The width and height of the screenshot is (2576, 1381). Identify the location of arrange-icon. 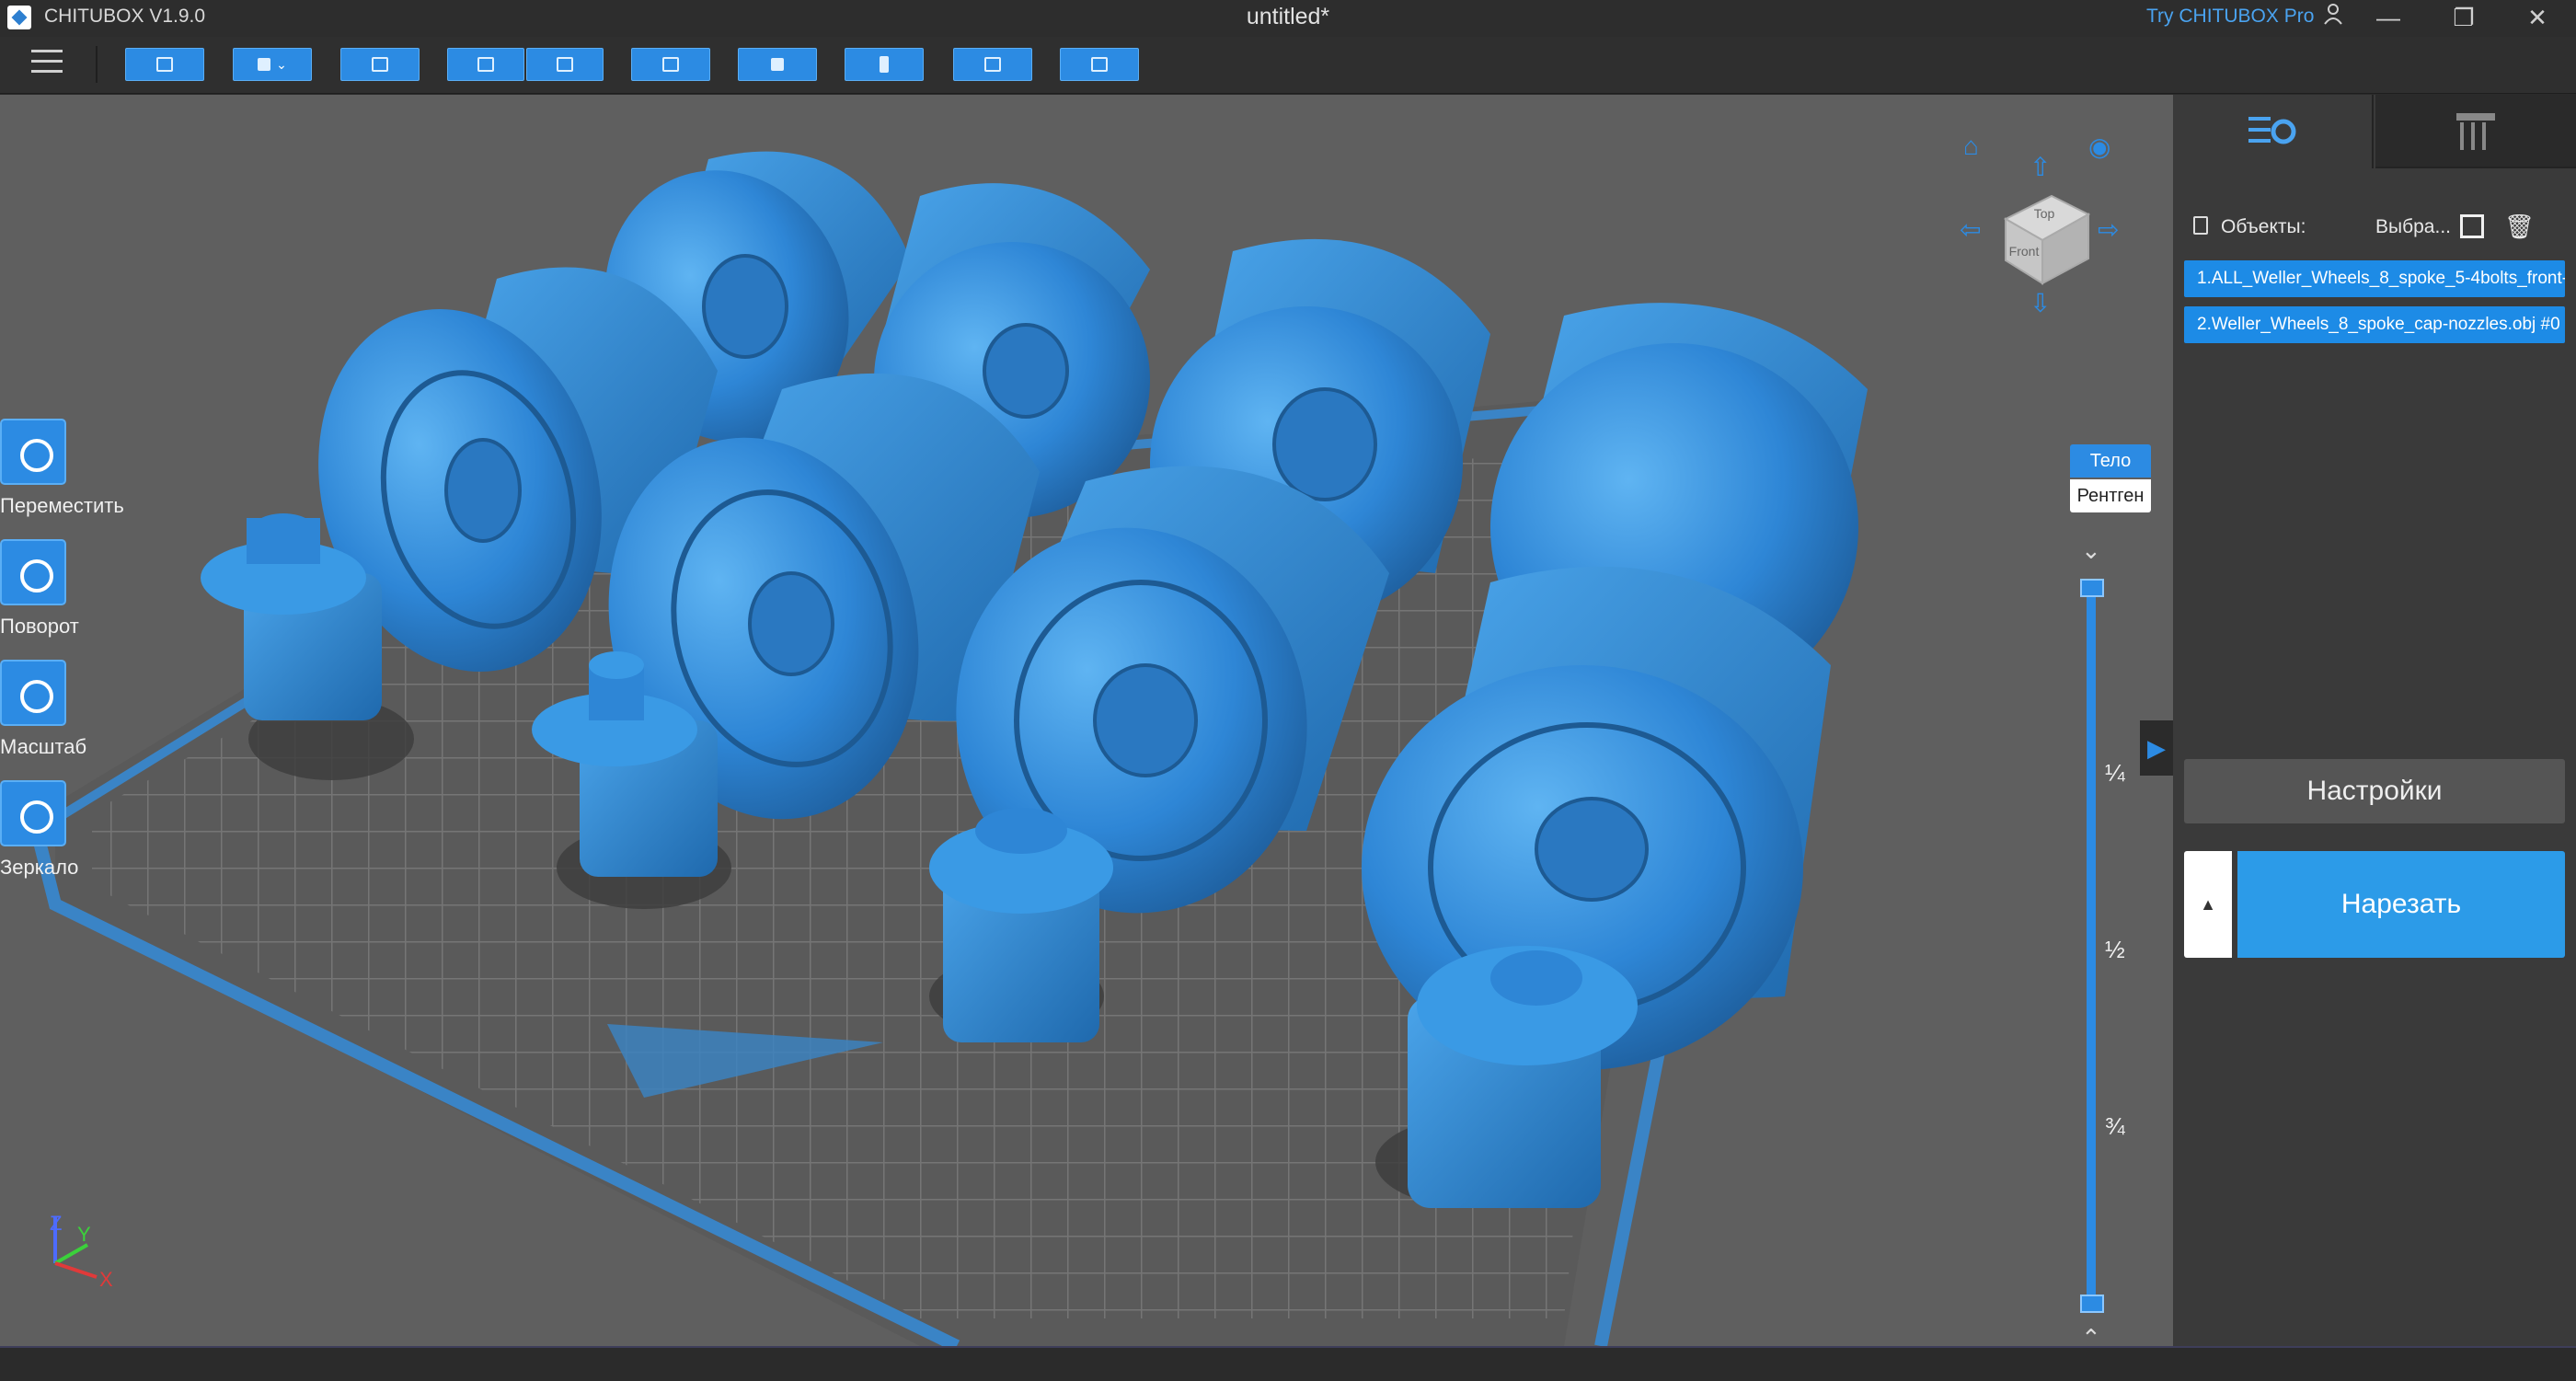
(777, 64).